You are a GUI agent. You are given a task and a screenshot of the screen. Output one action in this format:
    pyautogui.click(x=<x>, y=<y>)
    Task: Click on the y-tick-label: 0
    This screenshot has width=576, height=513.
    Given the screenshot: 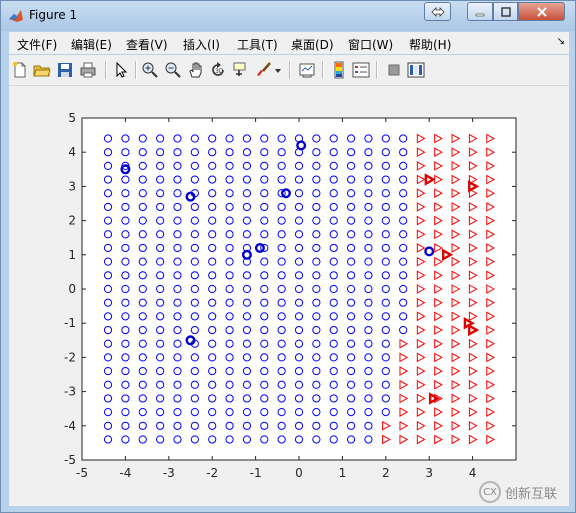 What is the action you would take?
    pyautogui.click(x=72, y=289)
    